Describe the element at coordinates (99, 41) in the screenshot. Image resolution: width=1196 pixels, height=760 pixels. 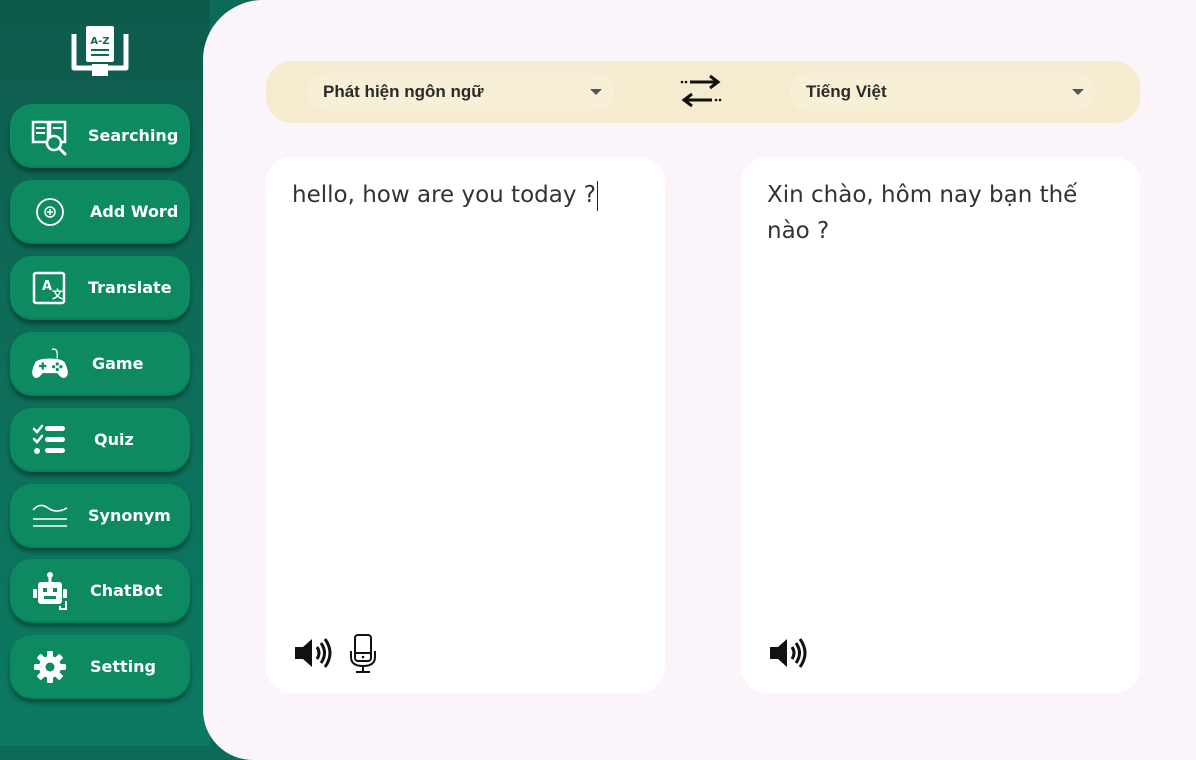
I see `logo-text: A-Z` at that location.